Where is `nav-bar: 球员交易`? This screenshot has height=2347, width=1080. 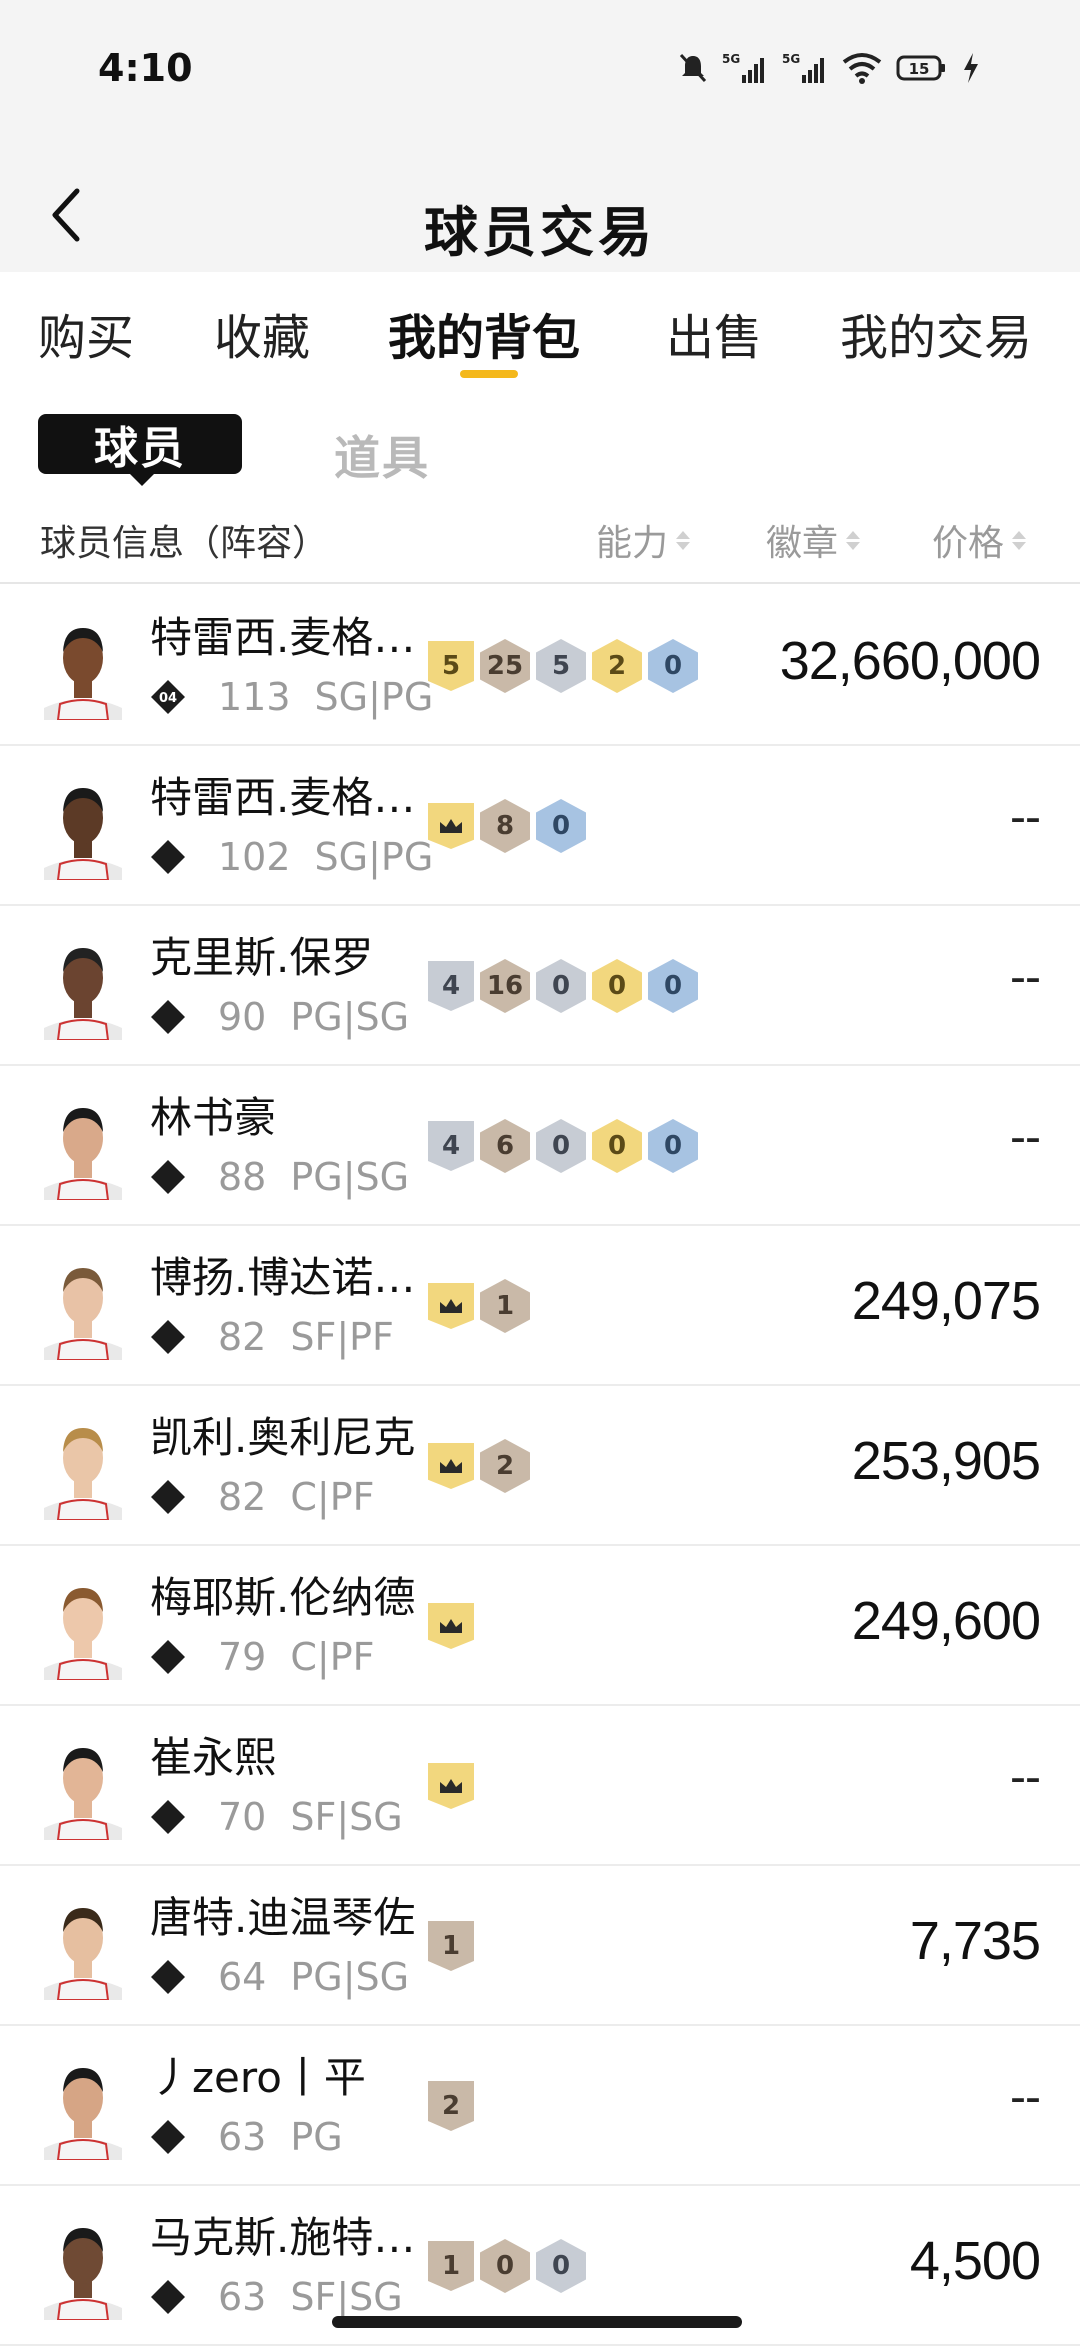
nav-bar: 球员交易 is located at coordinates (540, 215).